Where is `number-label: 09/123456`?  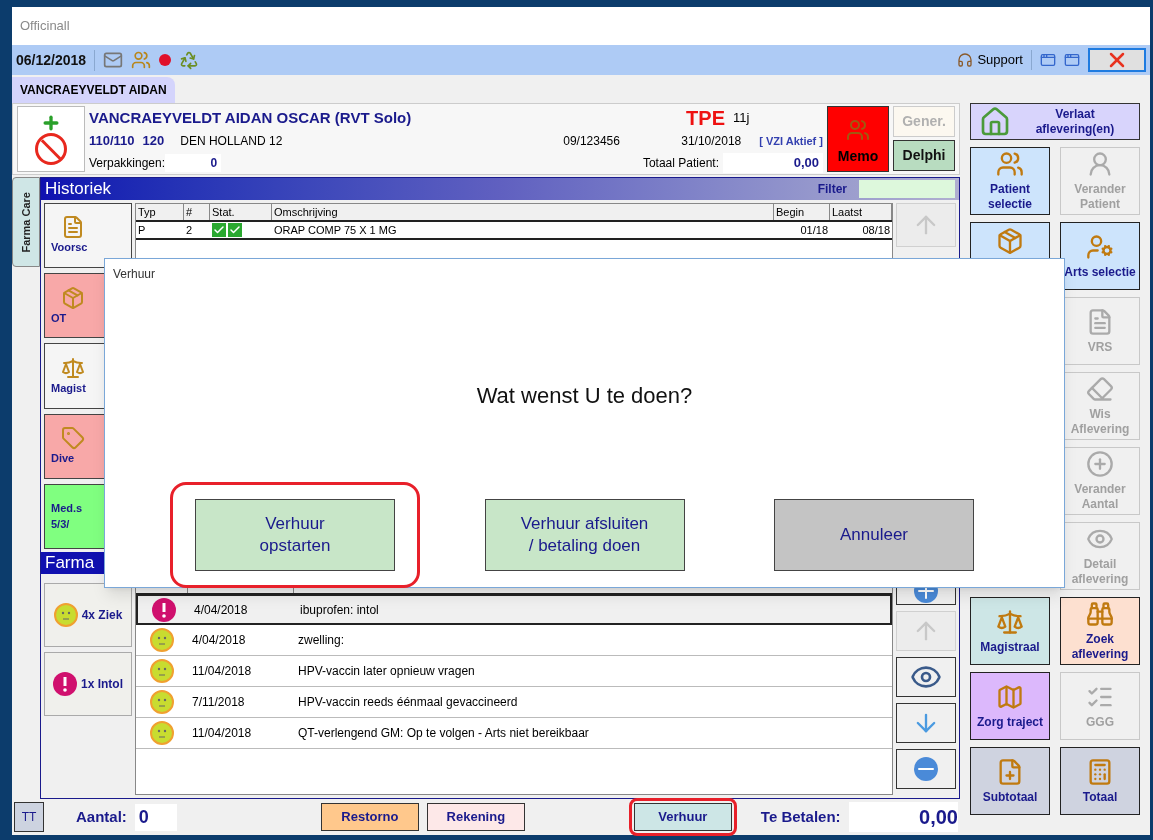
number-label: 09/123456 is located at coordinates (592, 141).